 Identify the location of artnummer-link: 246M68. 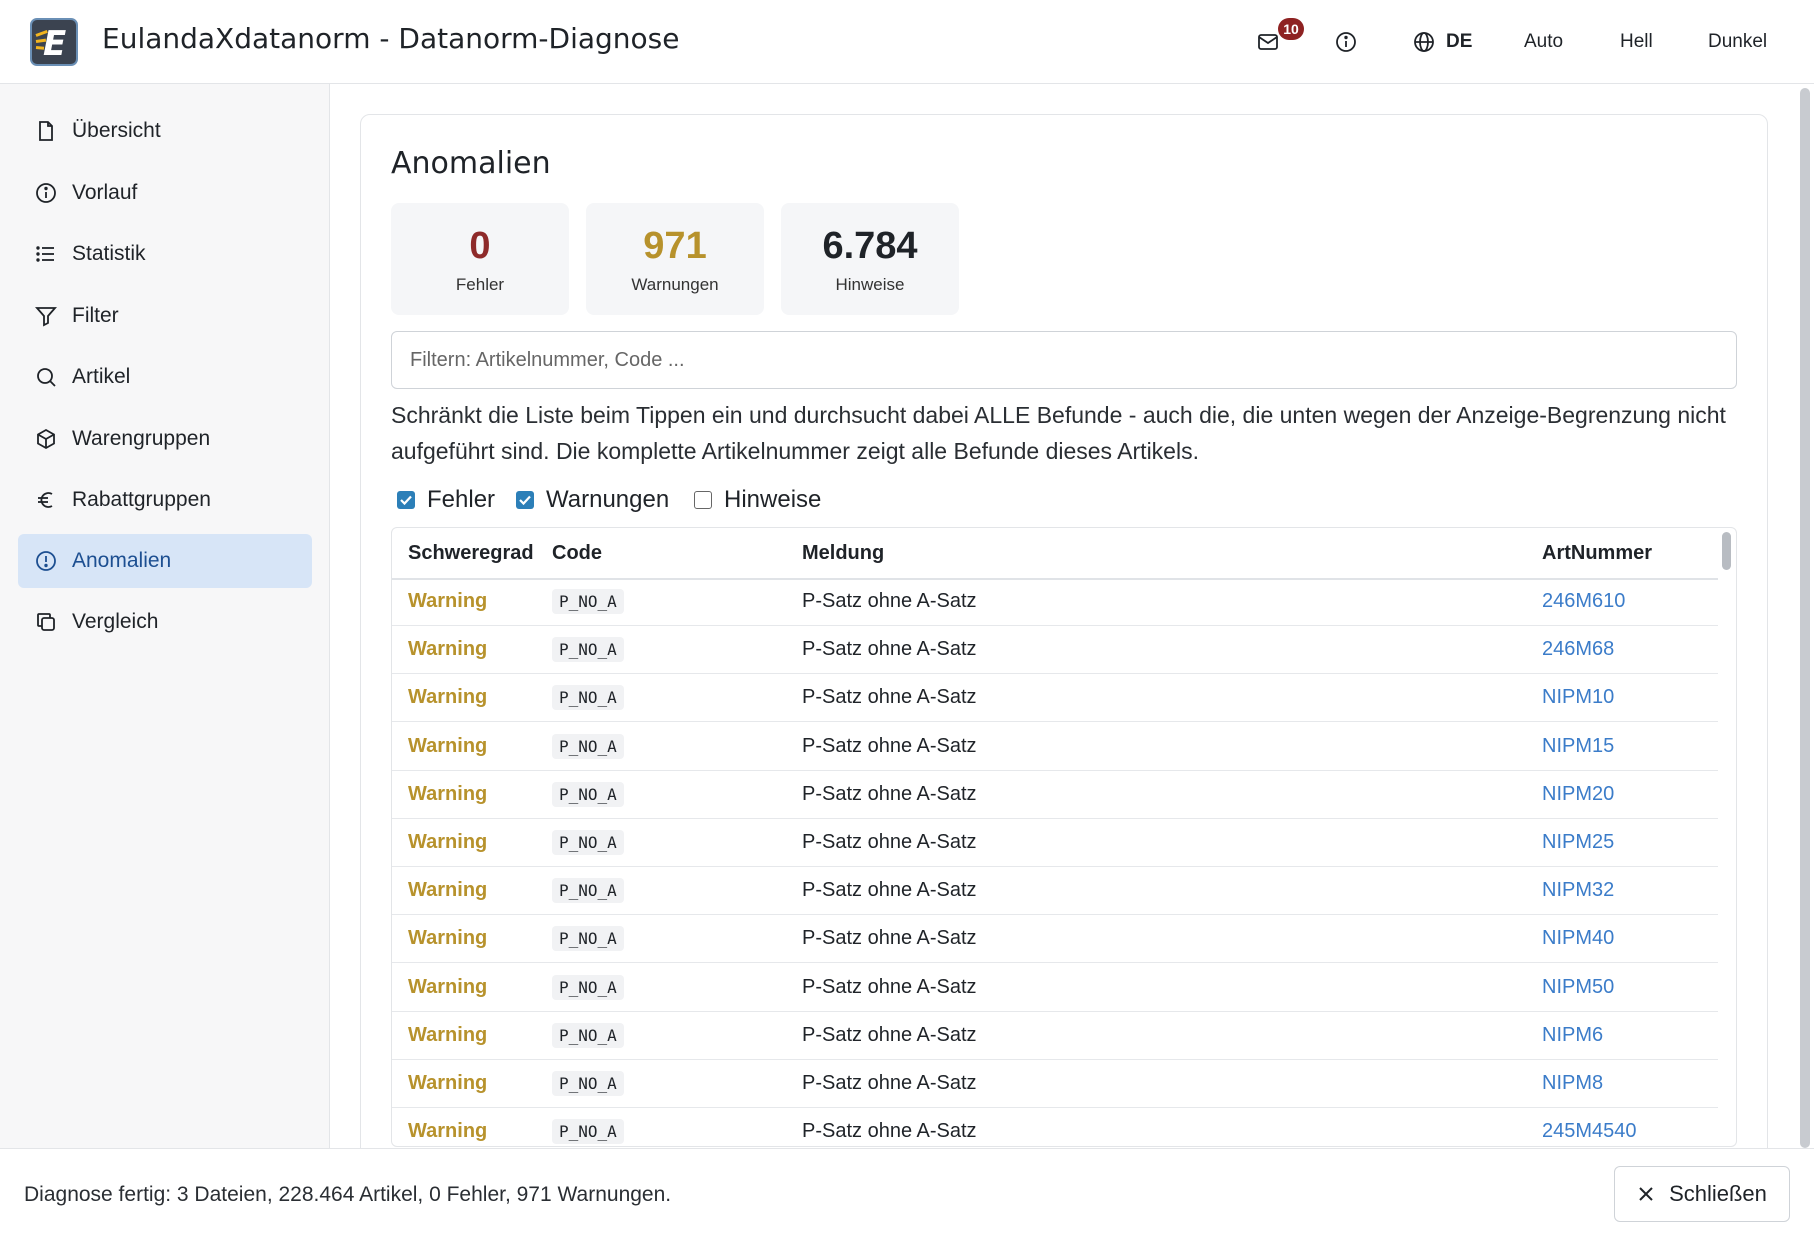
(1578, 649).